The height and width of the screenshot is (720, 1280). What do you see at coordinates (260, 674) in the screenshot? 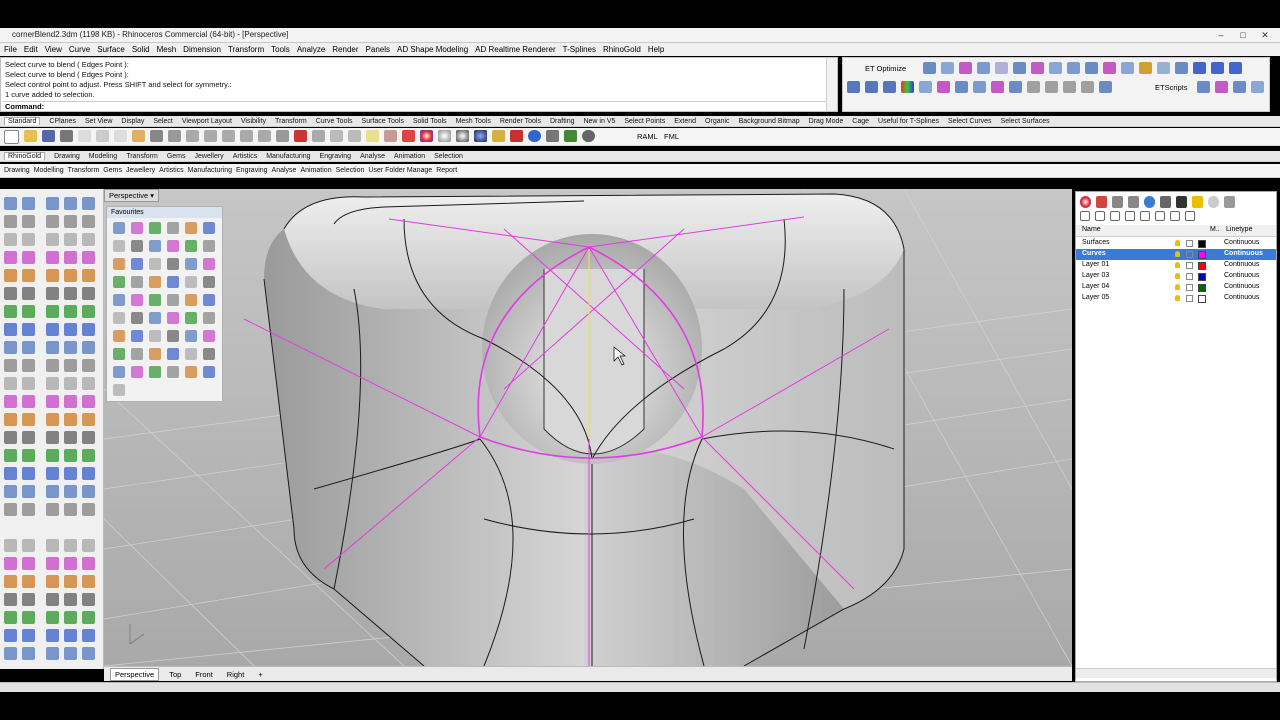
I see `add-viewport-tab-icon: +` at bounding box center [260, 674].